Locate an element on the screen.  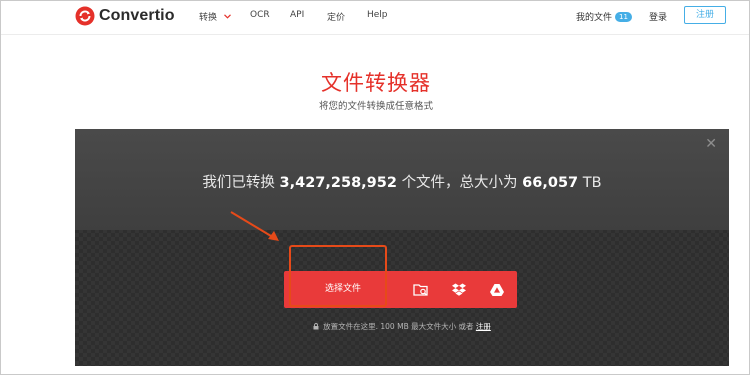
close-icon: ✕ is located at coordinates (711, 144).